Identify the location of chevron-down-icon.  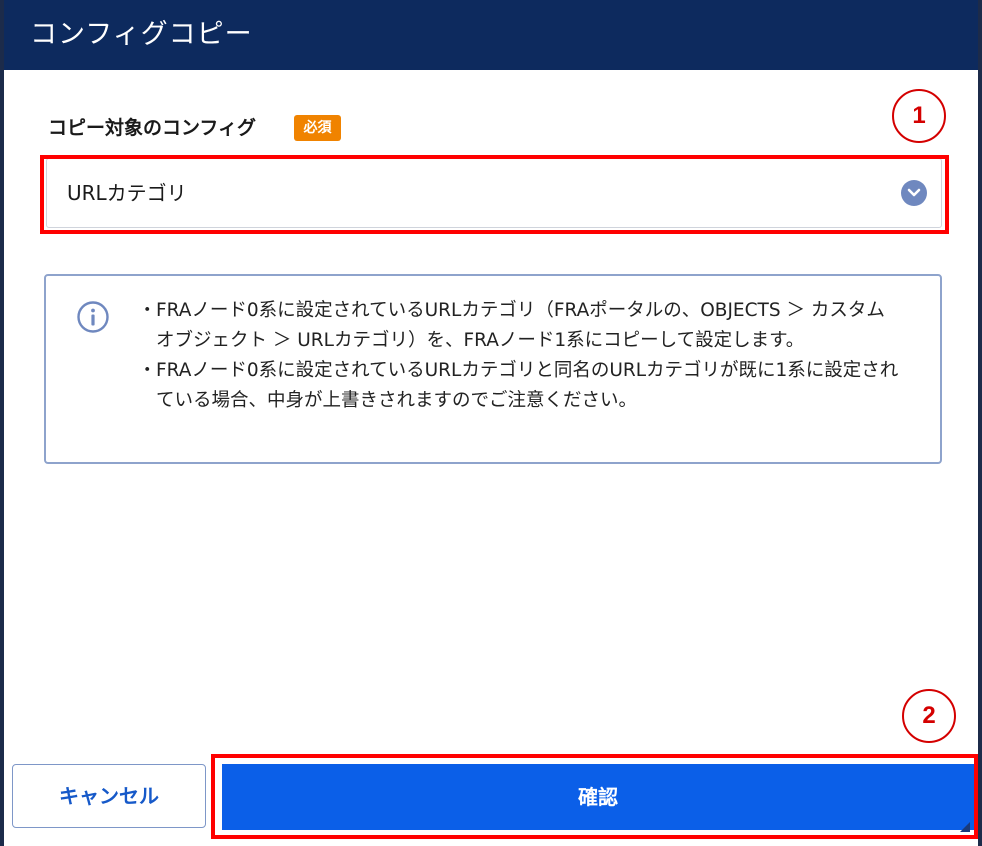
(914, 193).